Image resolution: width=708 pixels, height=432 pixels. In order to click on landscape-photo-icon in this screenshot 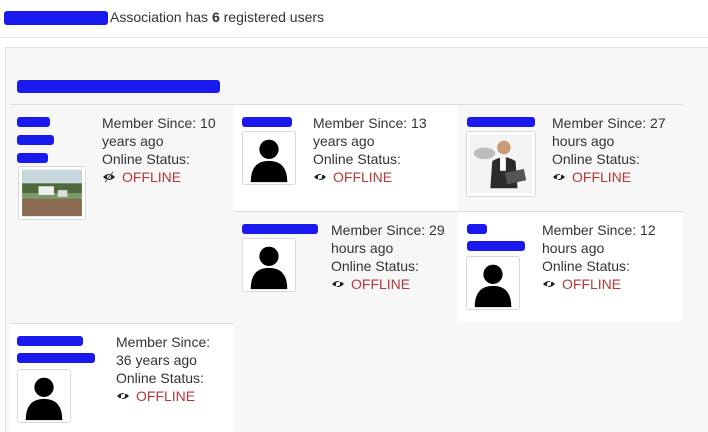, I will do `click(52, 193)`.